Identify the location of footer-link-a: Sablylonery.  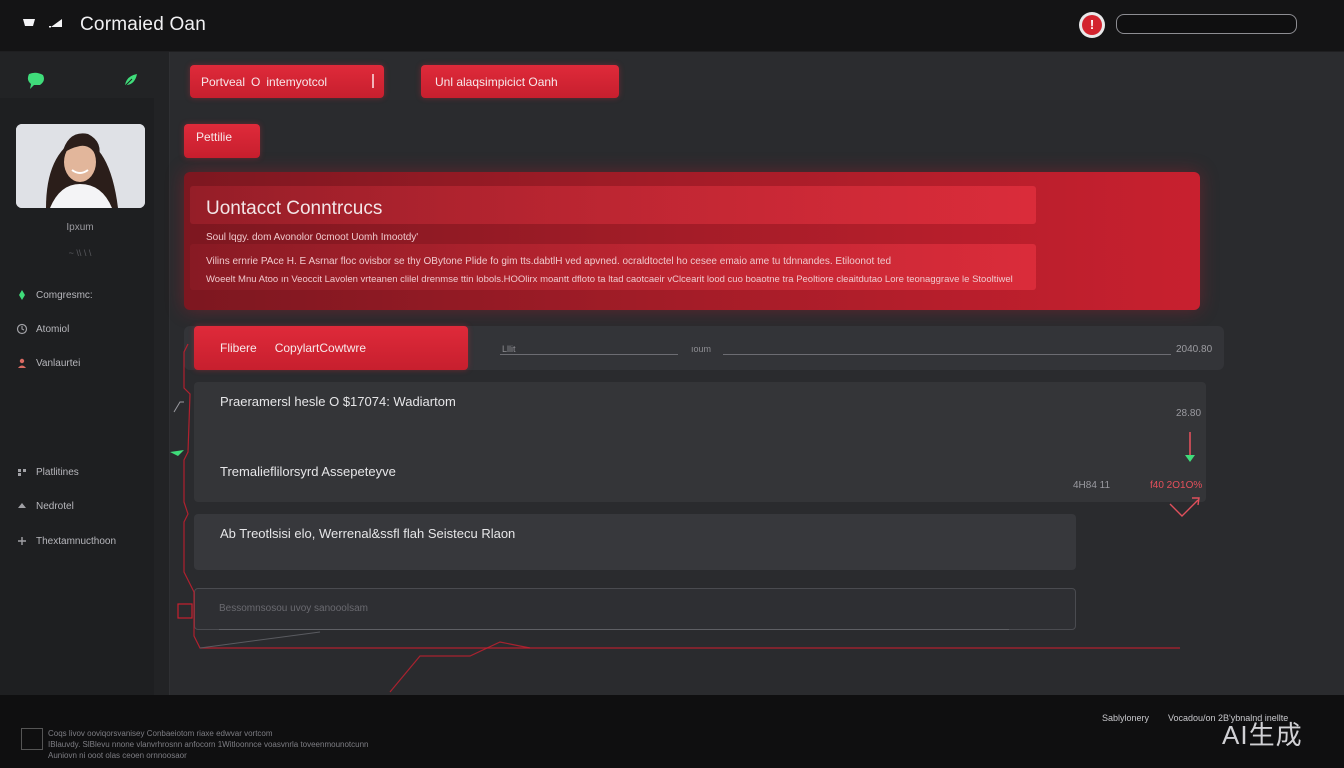
(1125, 718).